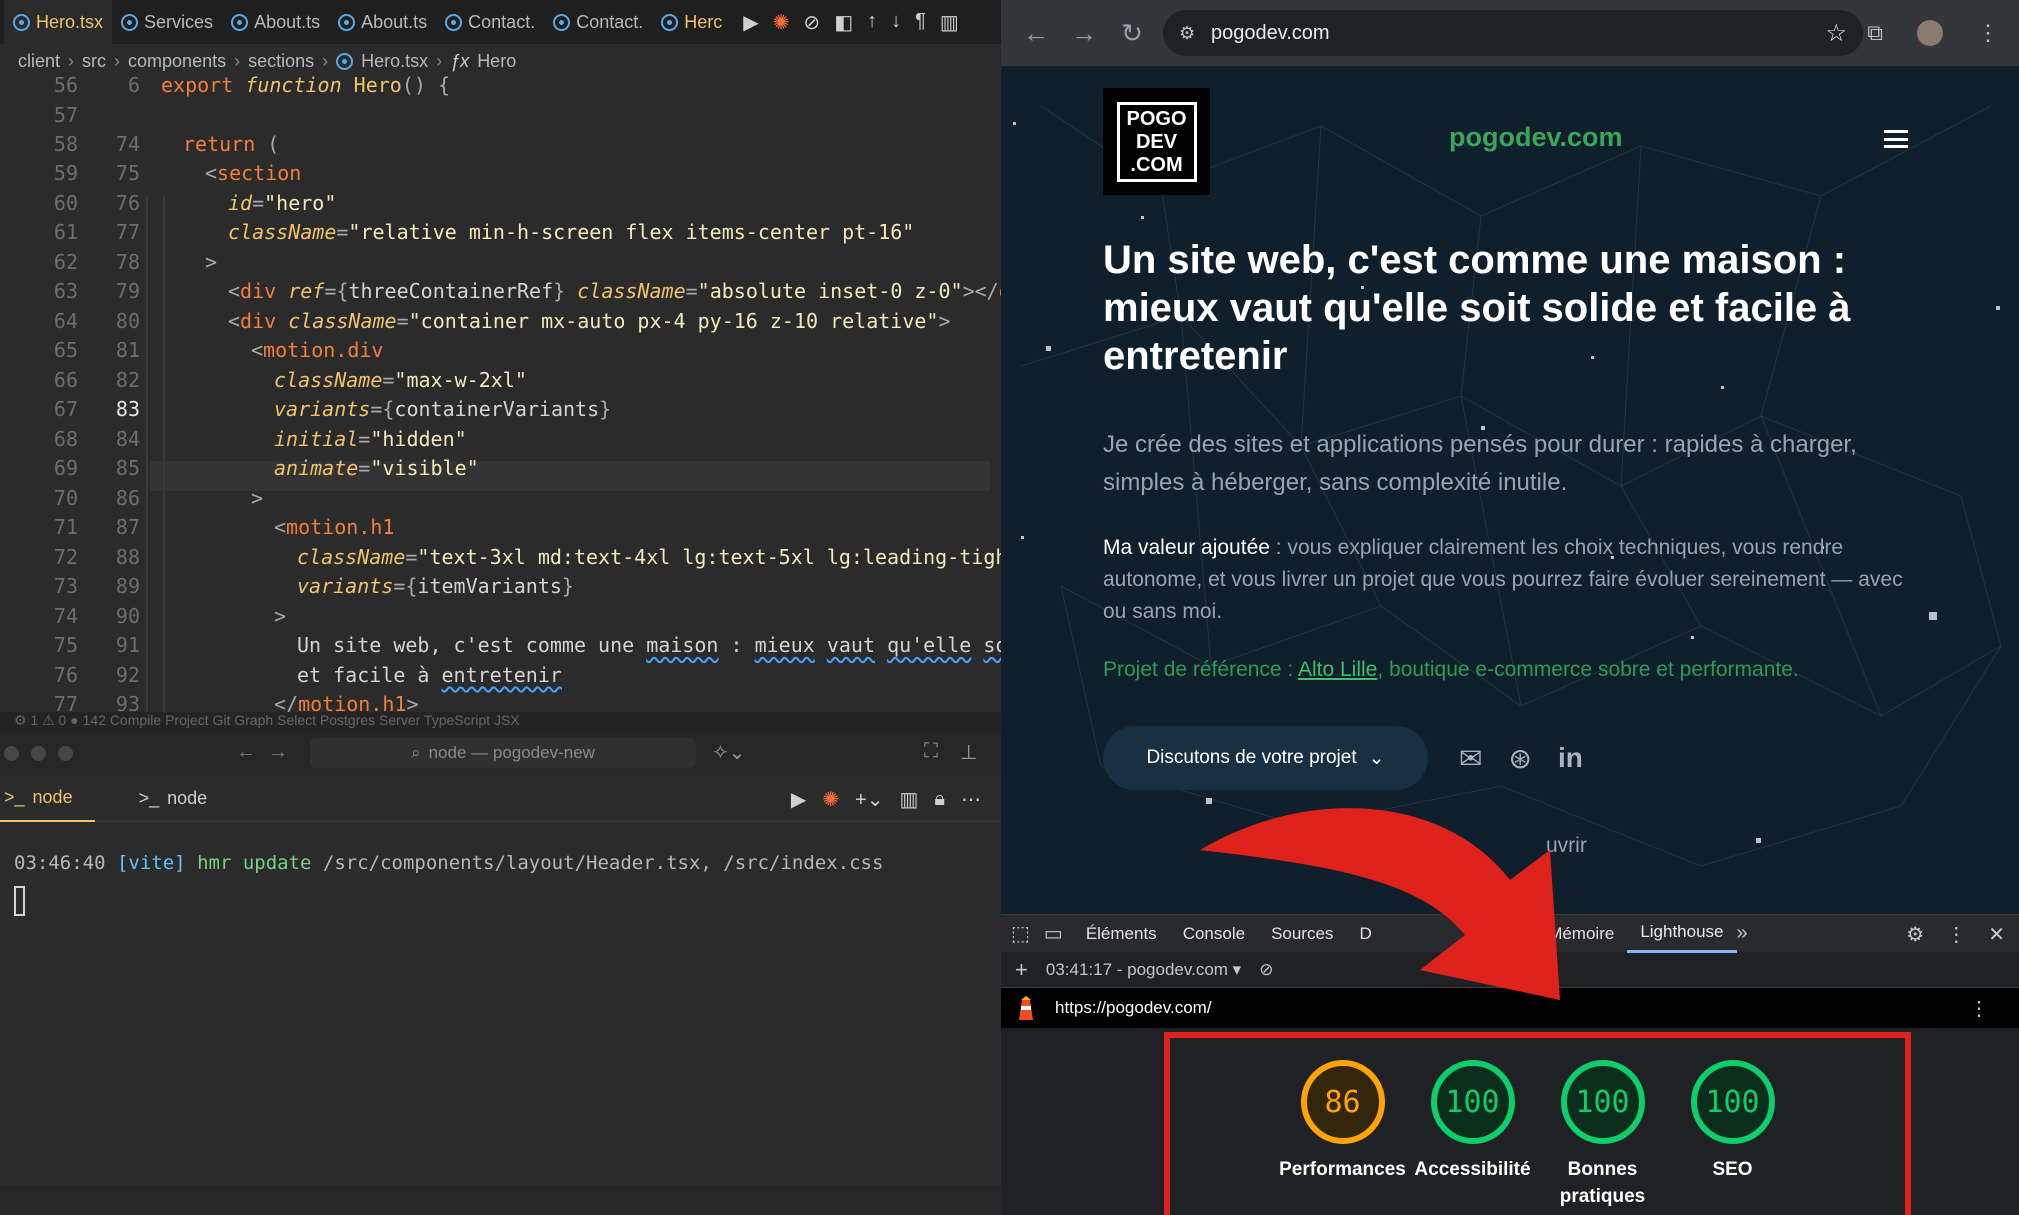  Describe the element at coordinates (166, 143) in the screenshot. I see `code-line: 58 74 return (` at that location.